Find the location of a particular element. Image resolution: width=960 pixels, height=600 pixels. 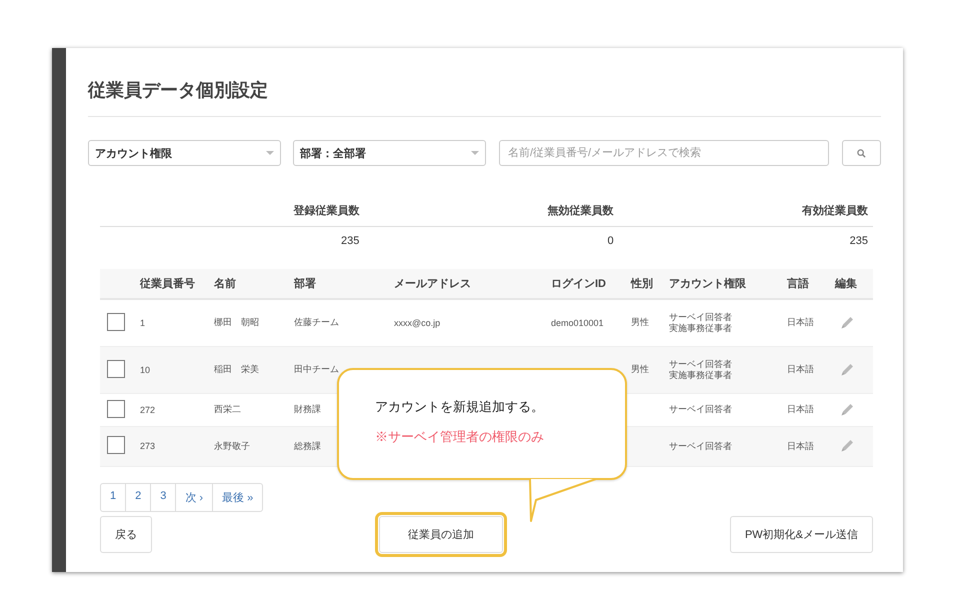

table-cell: 総務課 is located at coordinates (307, 445).